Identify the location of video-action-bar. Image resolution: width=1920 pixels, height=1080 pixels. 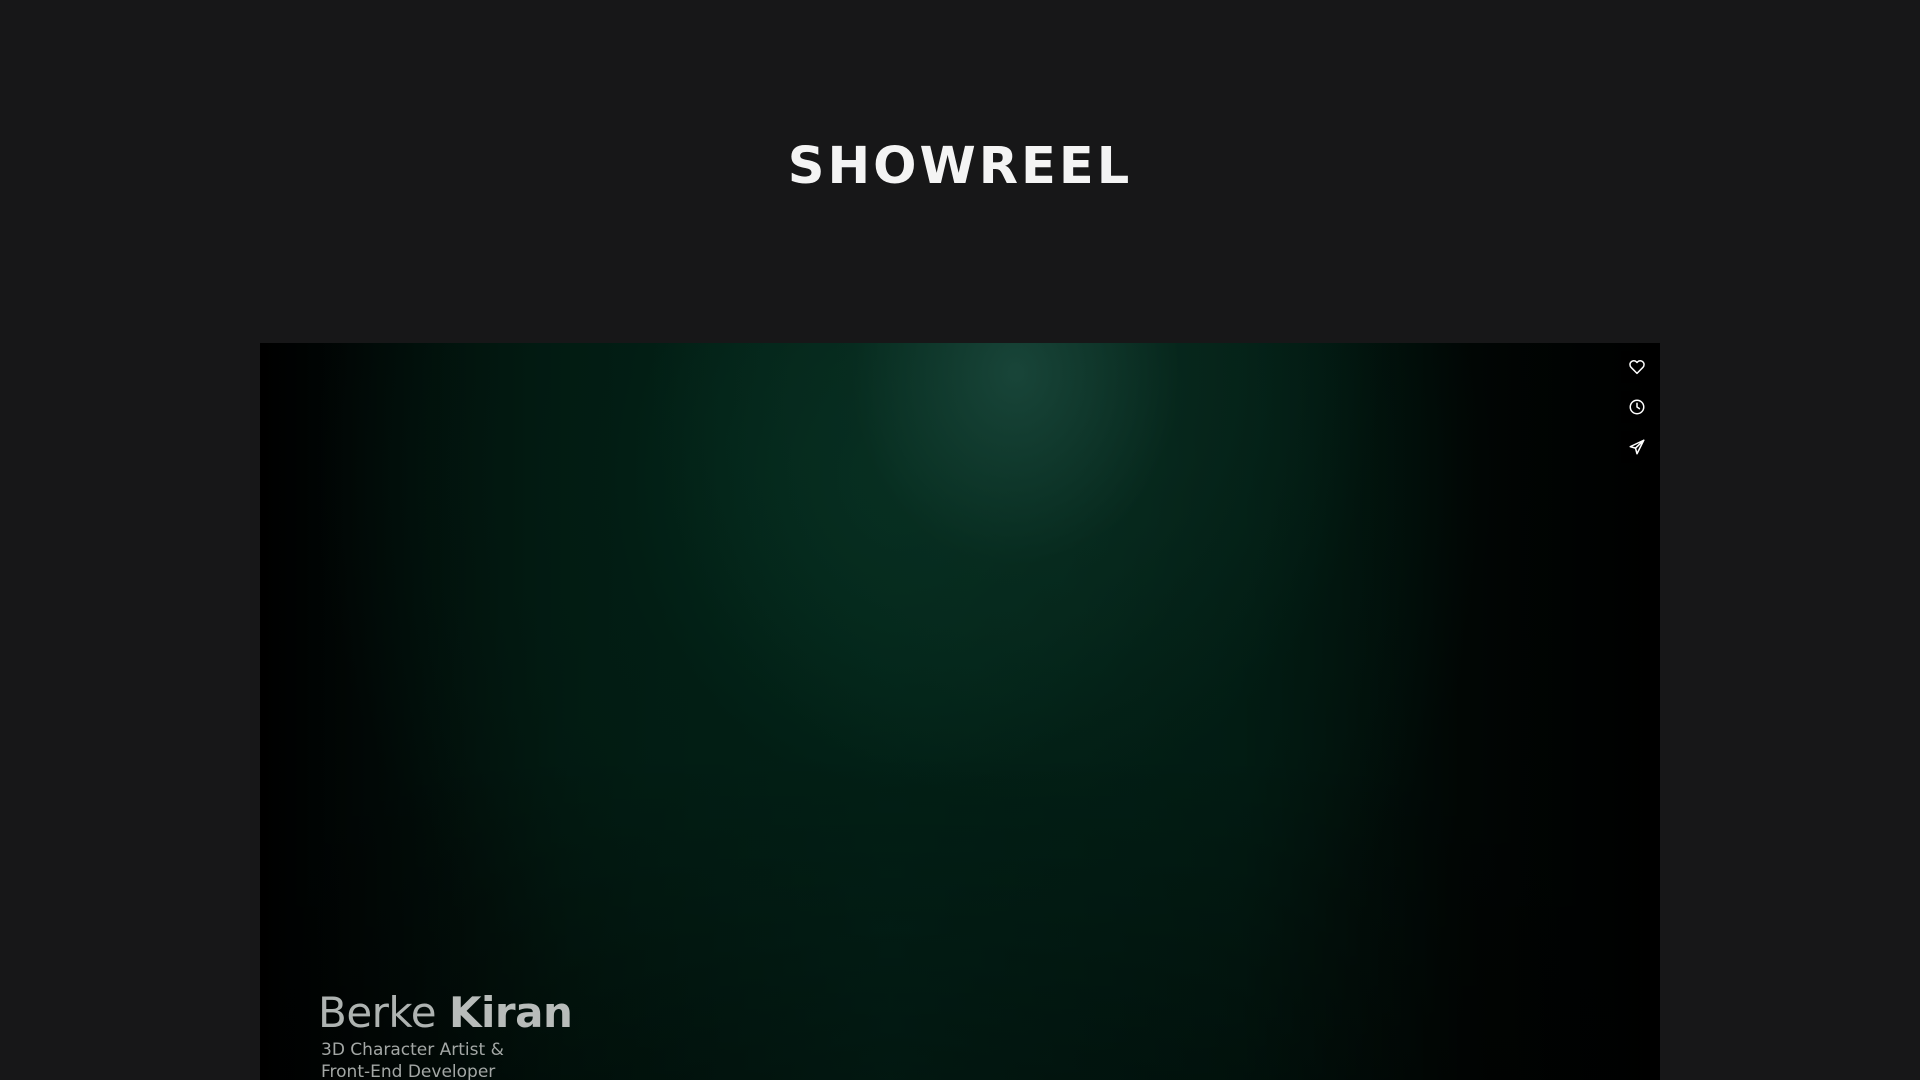
(1637, 407).